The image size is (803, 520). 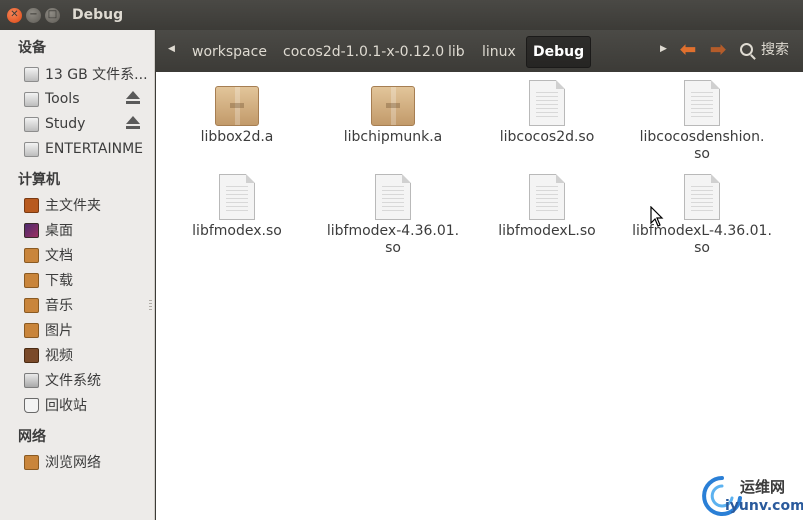 I want to click on sidebar-item-videos: 视频, so click(x=88, y=355).